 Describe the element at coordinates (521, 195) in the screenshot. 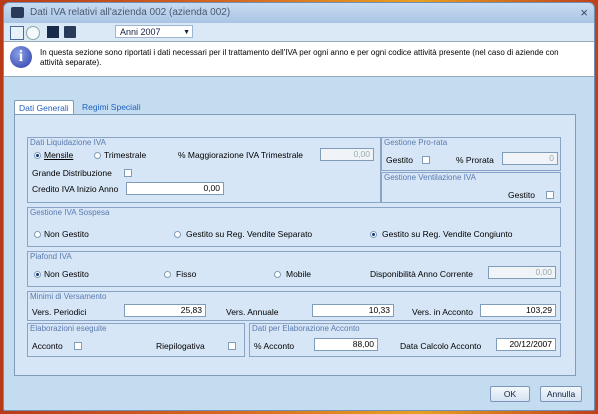

I see `ventilazione-gestito-label: Gestito` at that location.